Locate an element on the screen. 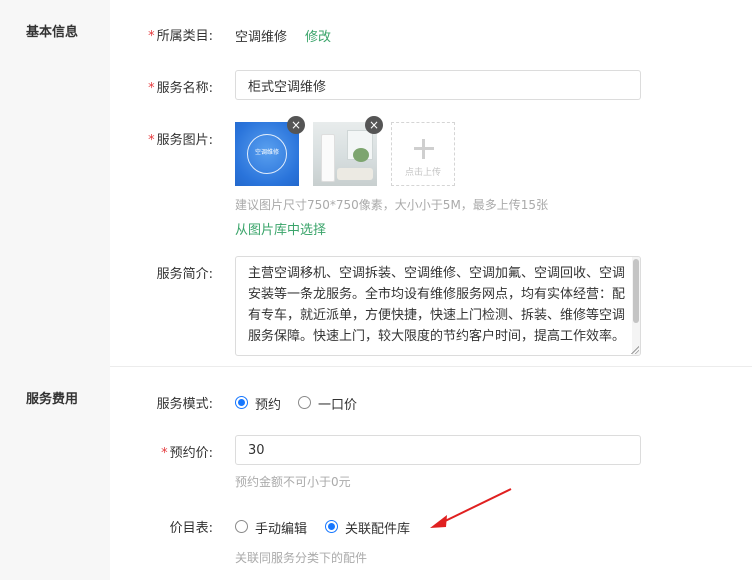  annotation-arrow-icon is located at coordinates (471, 508).